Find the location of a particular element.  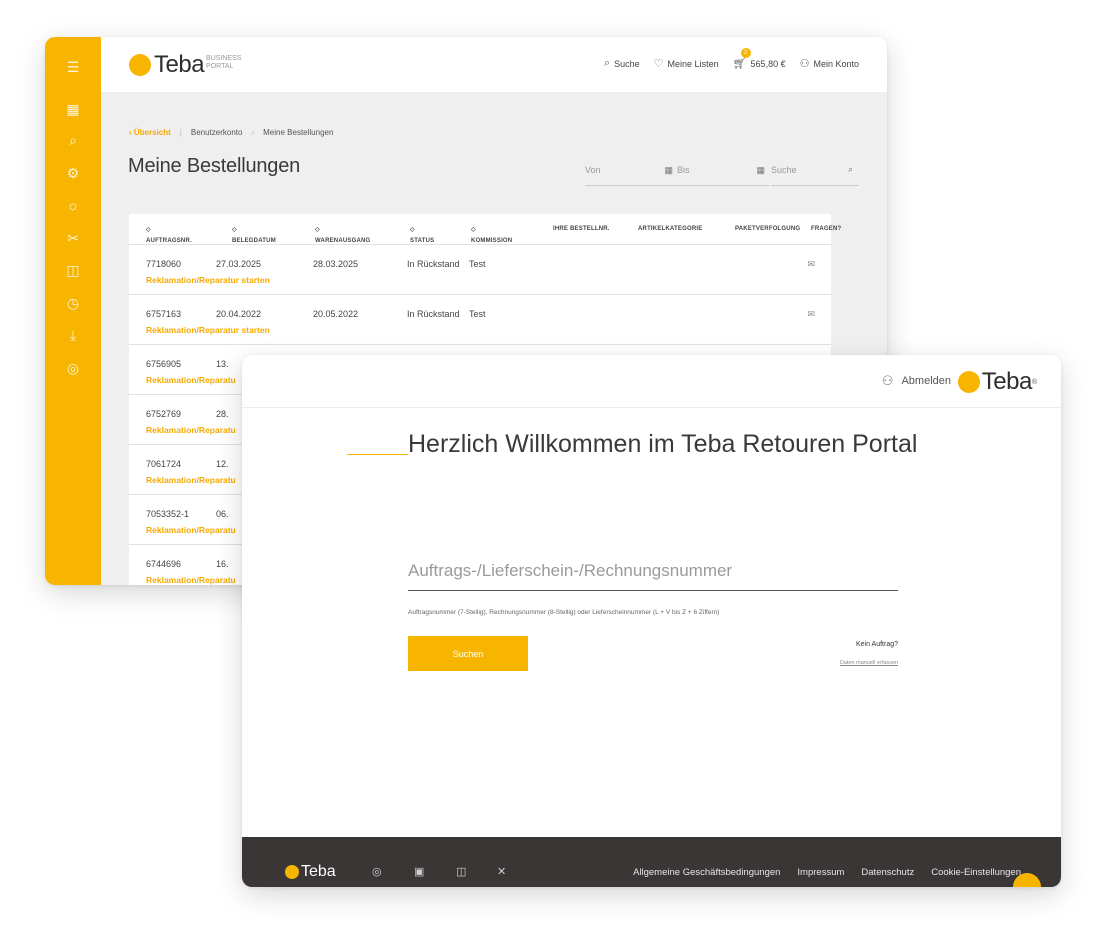

sun-icon: ☼ is located at coordinates (73, 205).